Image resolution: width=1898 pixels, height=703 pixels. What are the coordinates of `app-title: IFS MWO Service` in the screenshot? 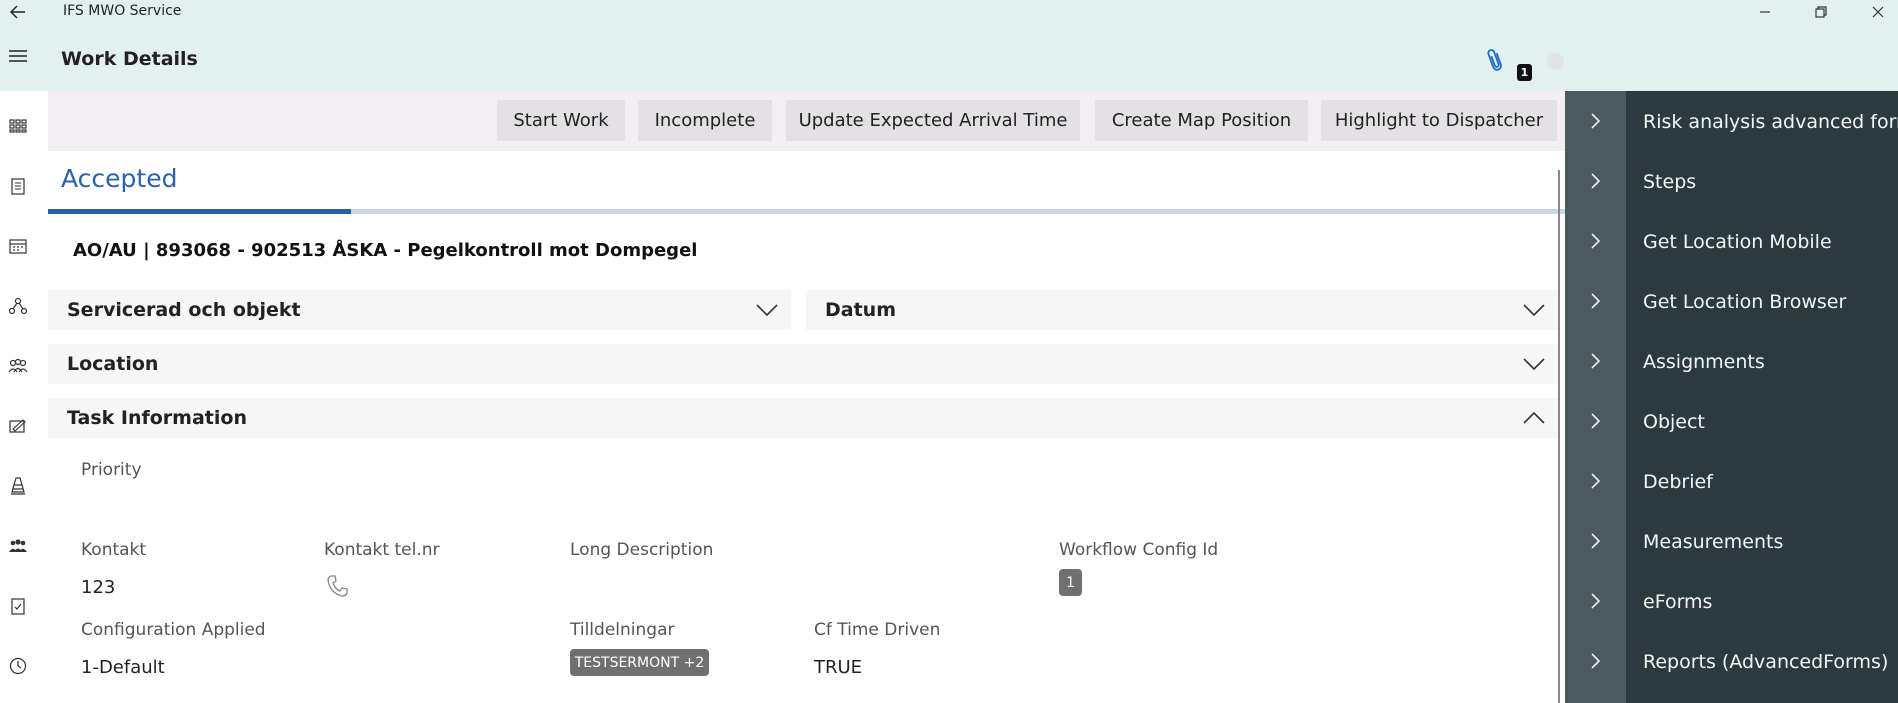 It's located at (122, 11).